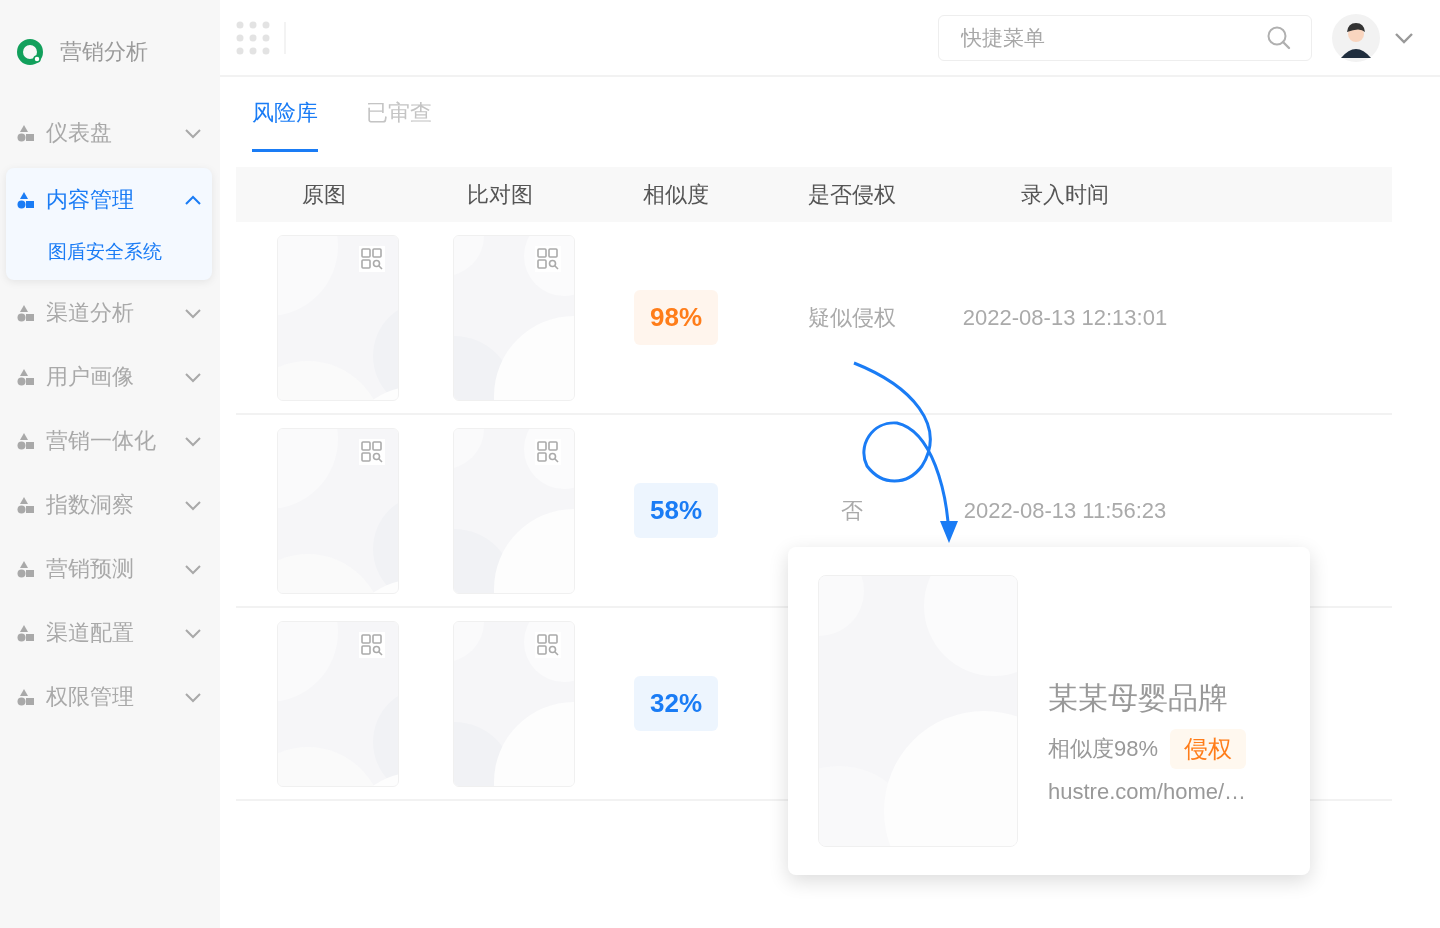  I want to click on table-cell: 2022-08-13 12:13:01, so click(1065, 317).